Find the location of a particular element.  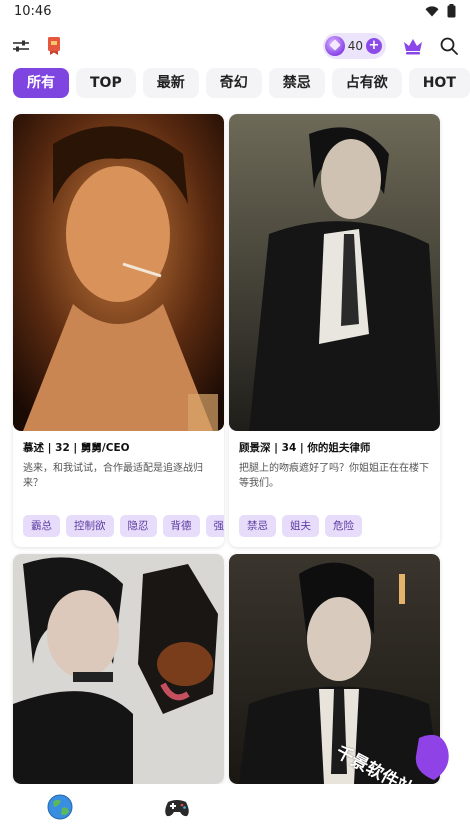

tag: 强 is located at coordinates (214, 526).